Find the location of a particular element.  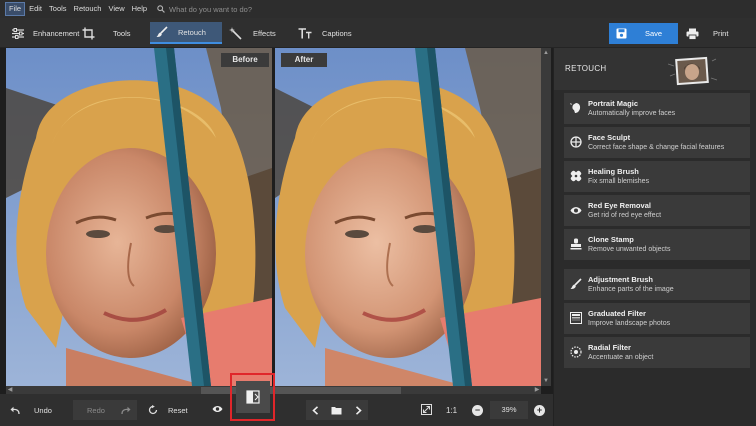

open-folder-button is located at coordinates (336, 410).